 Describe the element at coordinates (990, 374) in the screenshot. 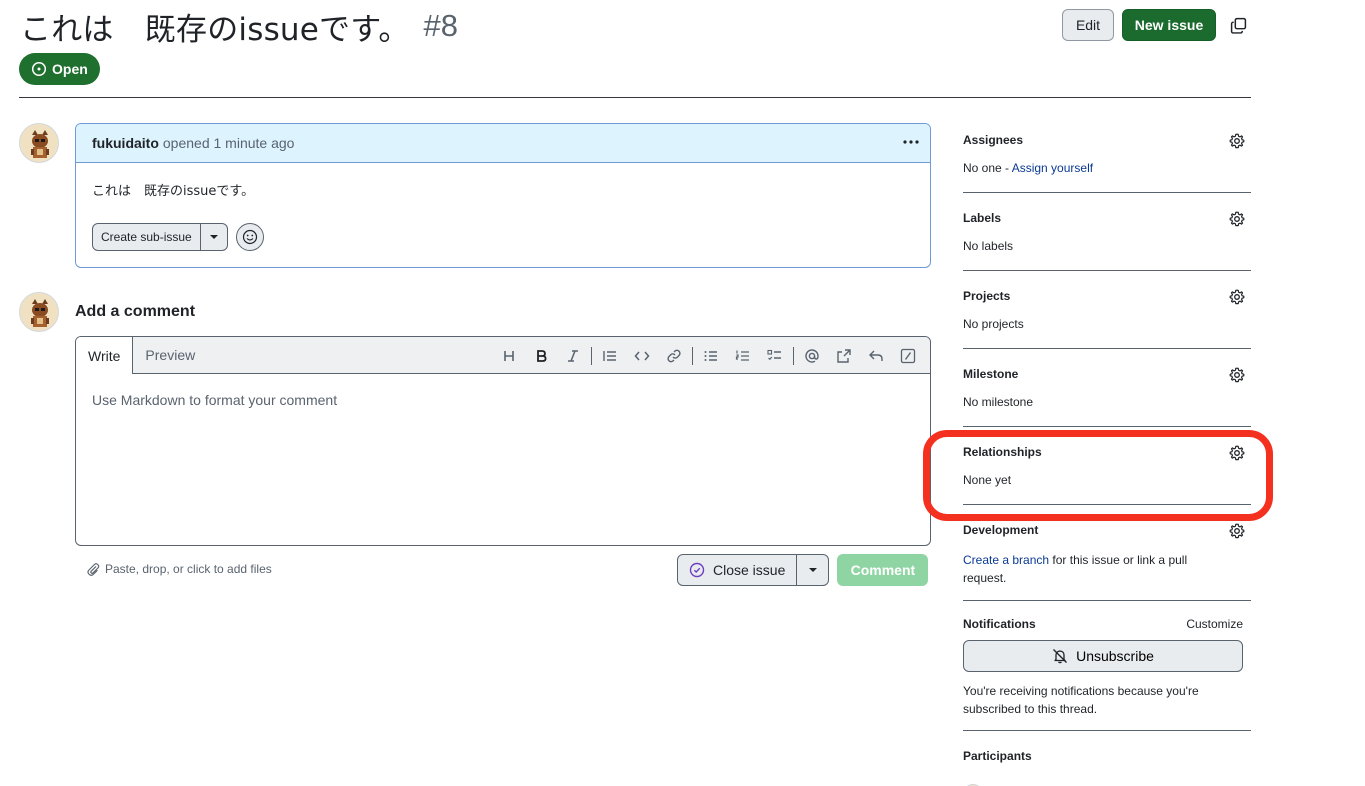

I see `milestone-heading: Milestone` at that location.